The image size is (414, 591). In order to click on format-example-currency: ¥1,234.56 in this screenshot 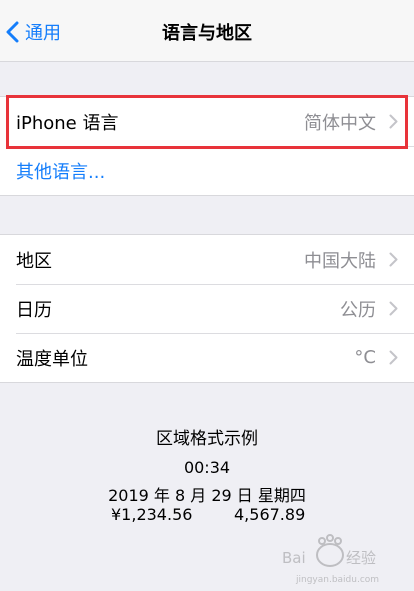, I will do `click(152, 514)`.